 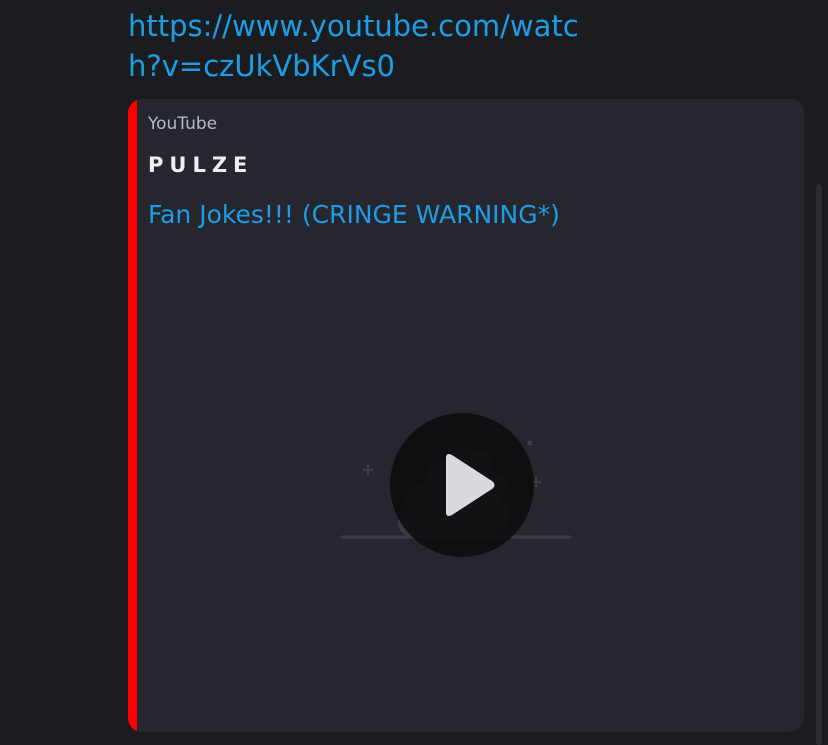 What do you see at coordinates (819, 464) in the screenshot?
I see `scrollbar` at bounding box center [819, 464].